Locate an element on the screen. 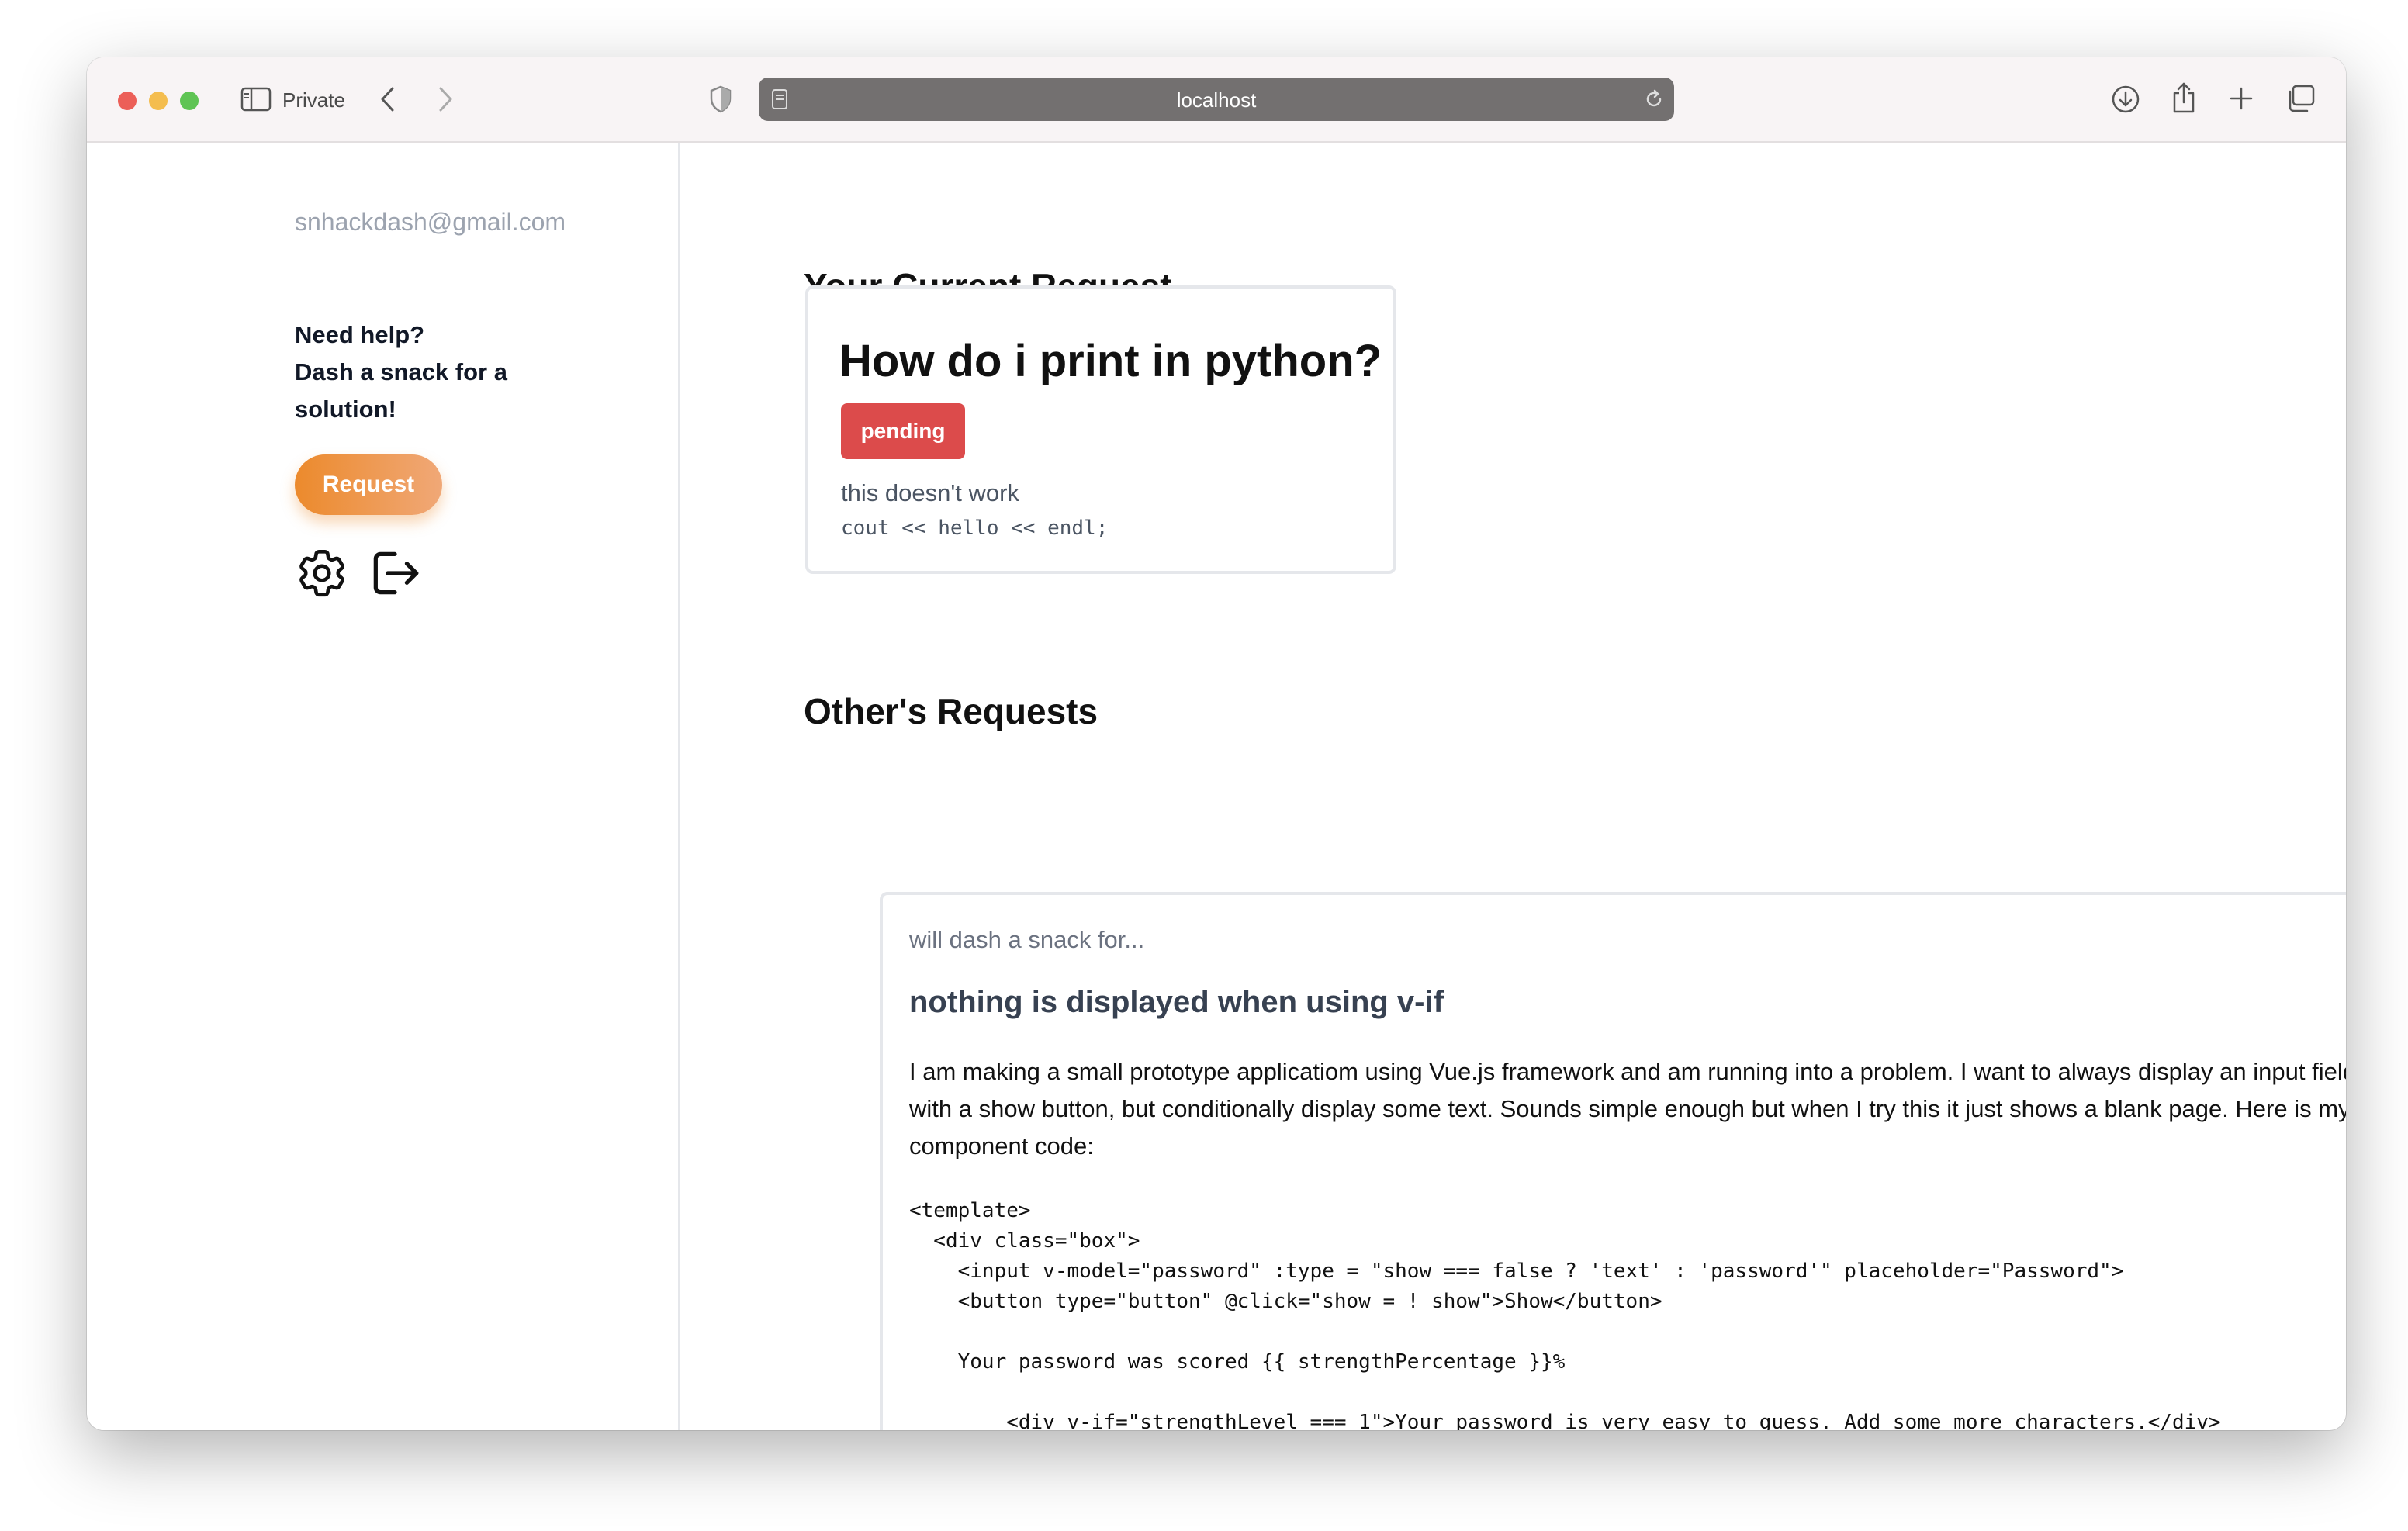 The image size is (2408, 1531). new-tab-icon is located at coordinates (2241, 98).